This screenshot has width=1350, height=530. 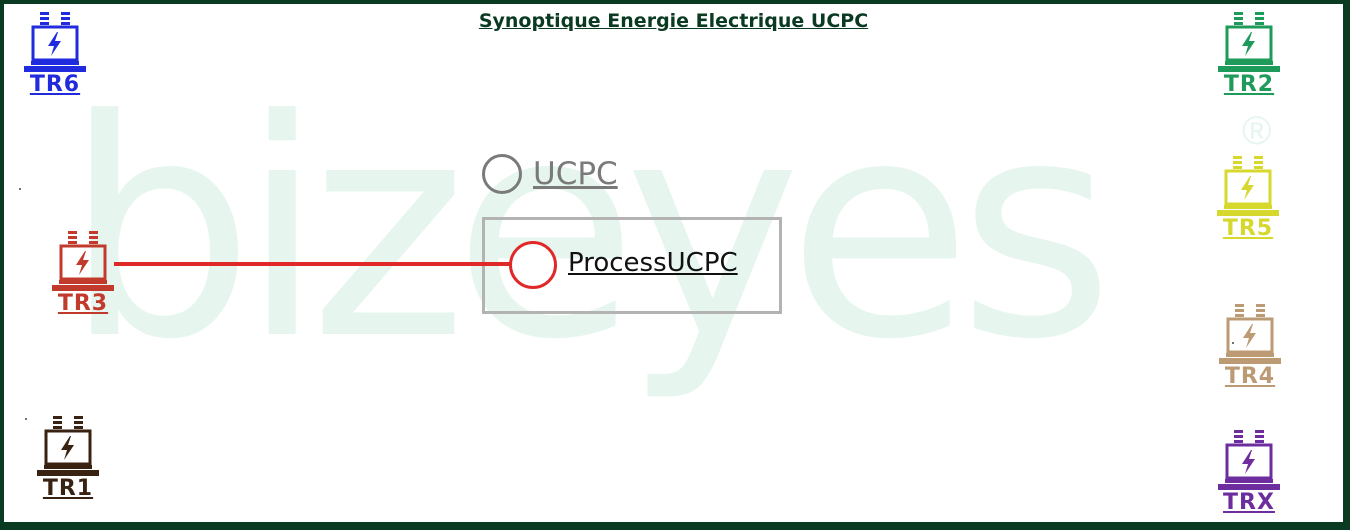 What do you see at coordinates (1249, 85) in the screenshot?
I see `transformer-label: TR2` at bounding box center [1249, 85].